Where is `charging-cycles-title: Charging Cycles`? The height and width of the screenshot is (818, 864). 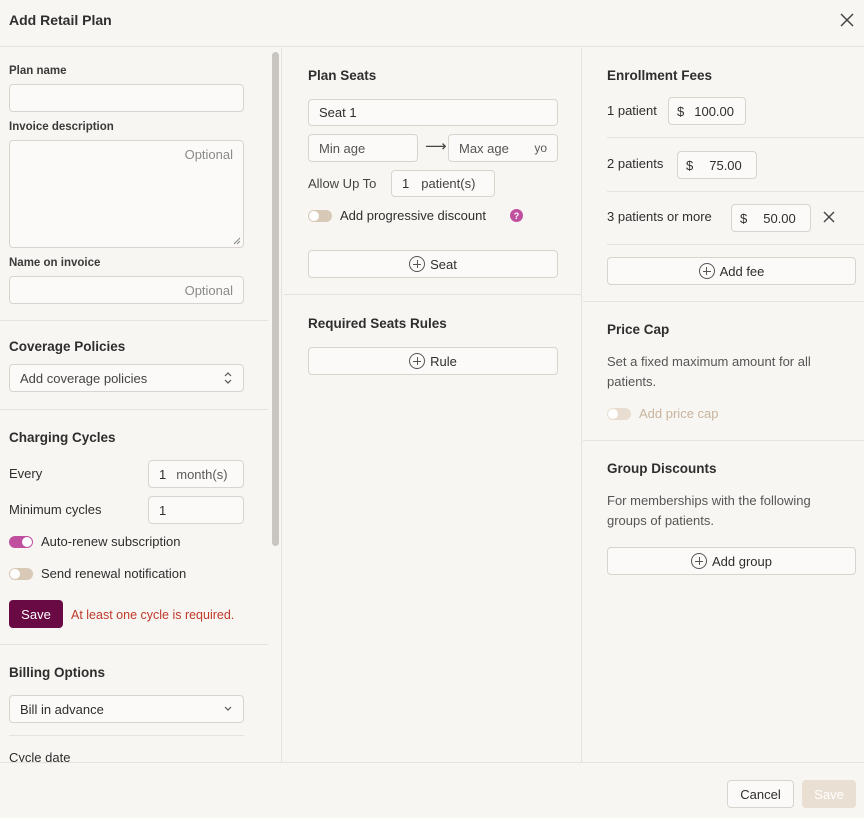
charging-cycles-title: Charging Cycles is located at coordinates (62, 437).